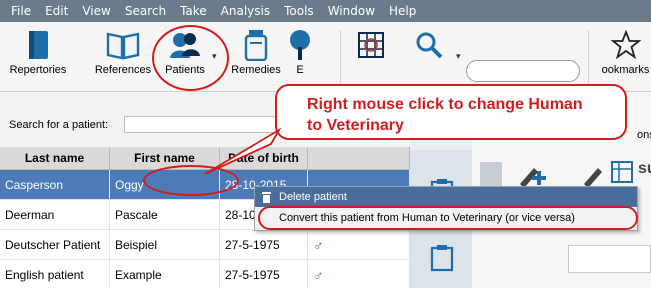 The width and height of the screenshot is (651, 288). Describe the element at coordinates (644, 135) in the screenshot. I see `consult-label: onsult` at that location.